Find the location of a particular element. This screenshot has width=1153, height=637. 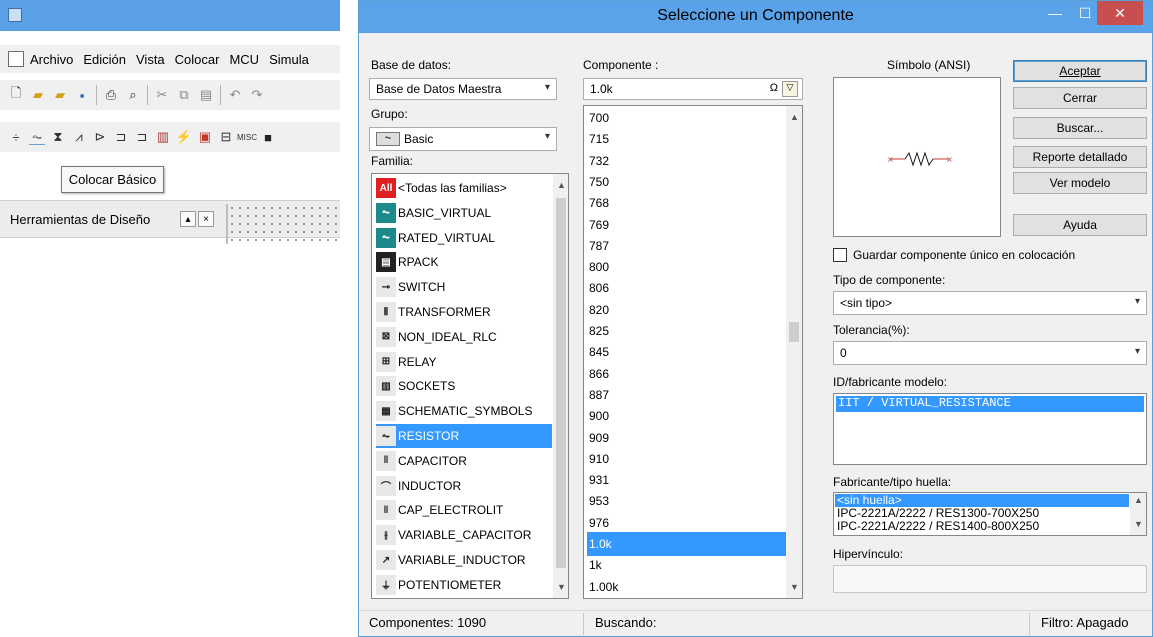

family-item-switch: ⊸ SWITCH is located at coordinates (410, 287).